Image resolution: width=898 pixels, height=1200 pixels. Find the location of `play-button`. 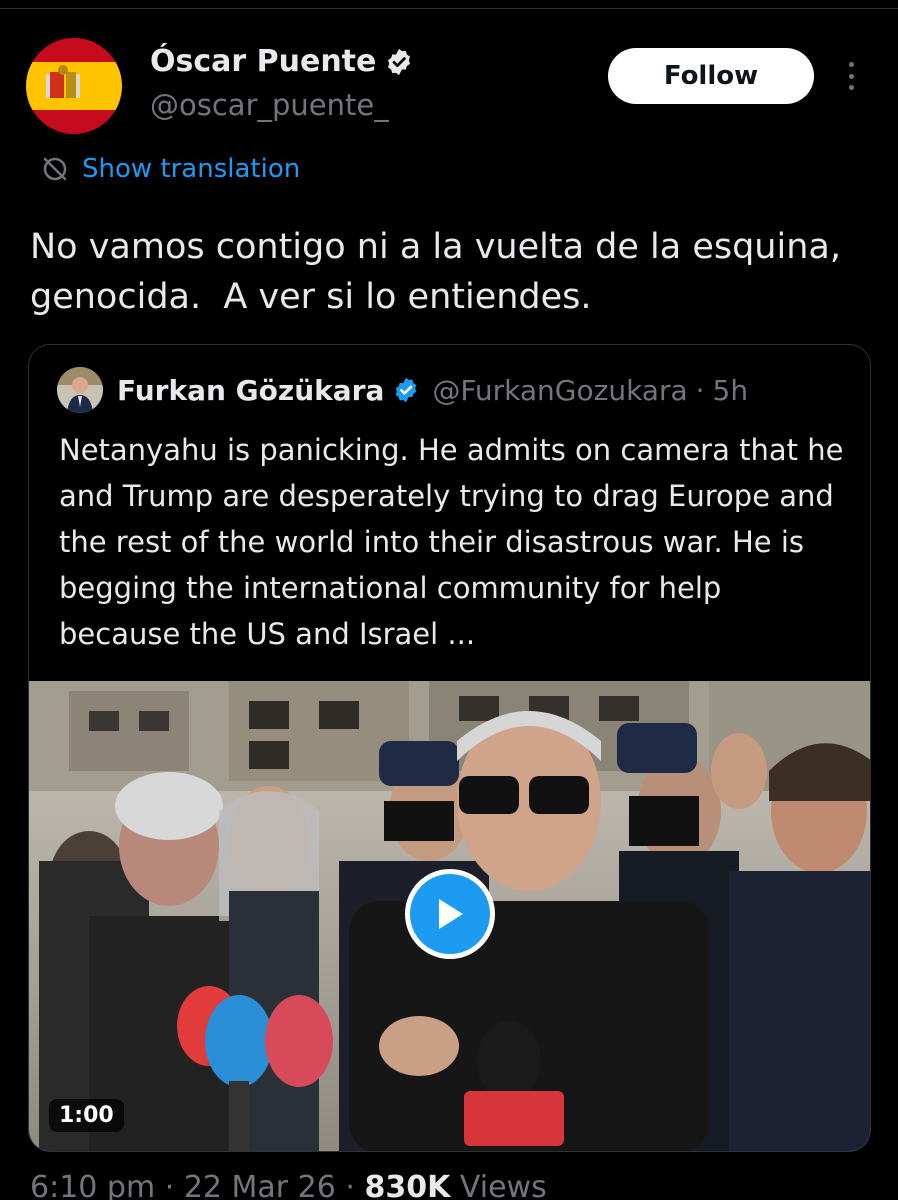

play-button is located at coordinates (450, 914).